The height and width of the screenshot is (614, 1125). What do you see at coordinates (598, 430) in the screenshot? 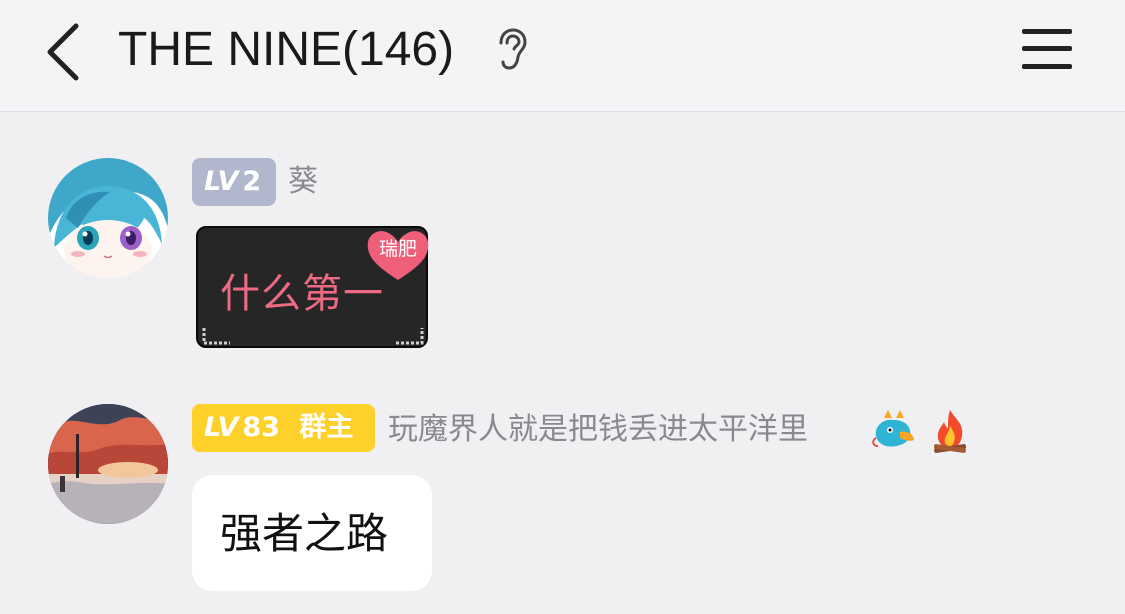
I see `username: 玩魔界人就是把钱丢进太平洋里` at bounding box center [598, 430].